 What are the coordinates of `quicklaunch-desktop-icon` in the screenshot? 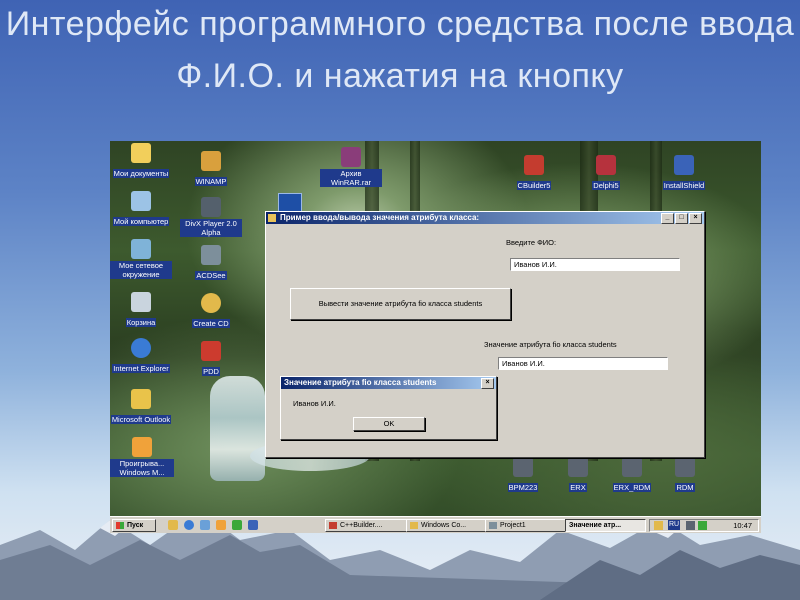 It's located at (173, 525).